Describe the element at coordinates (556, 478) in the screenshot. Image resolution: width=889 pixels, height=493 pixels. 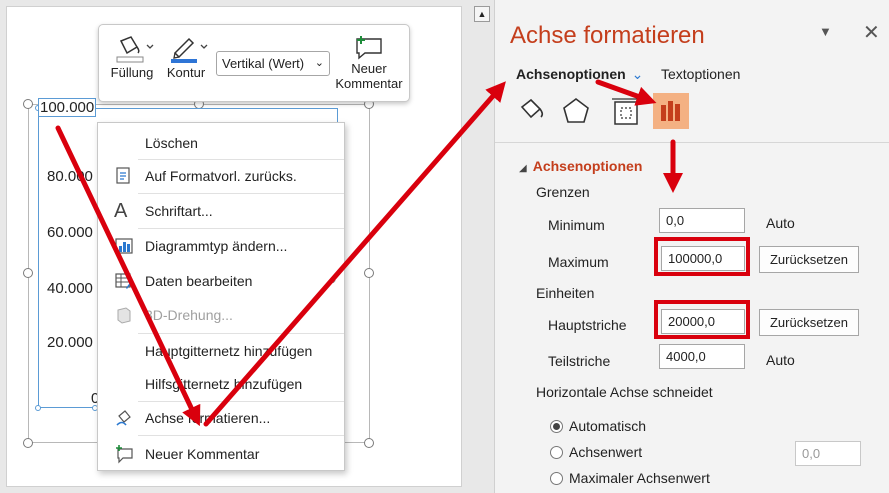
I see `radio-maximum-axis-value` at that location.